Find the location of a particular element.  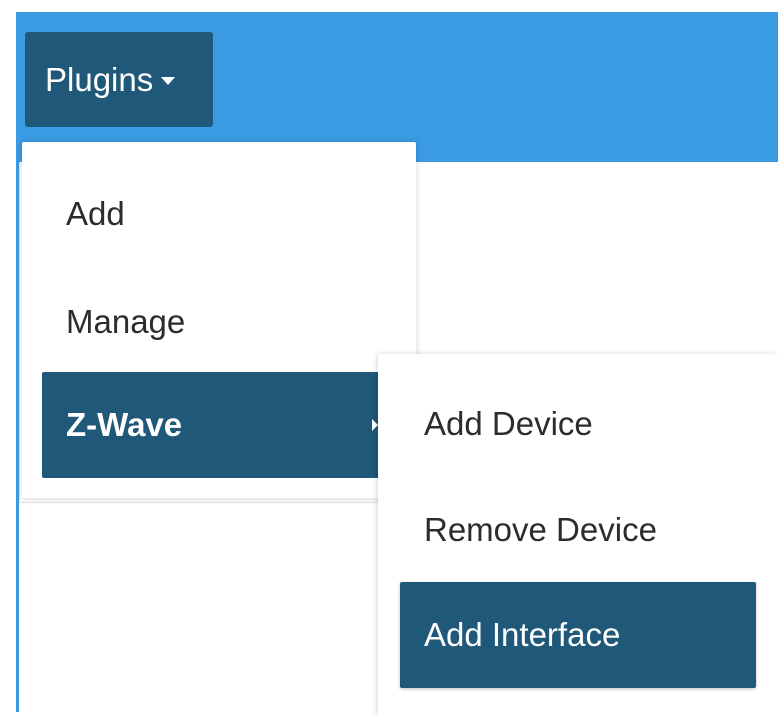

submenu-item-label: Remove Device is located at coordinates (540, 529).